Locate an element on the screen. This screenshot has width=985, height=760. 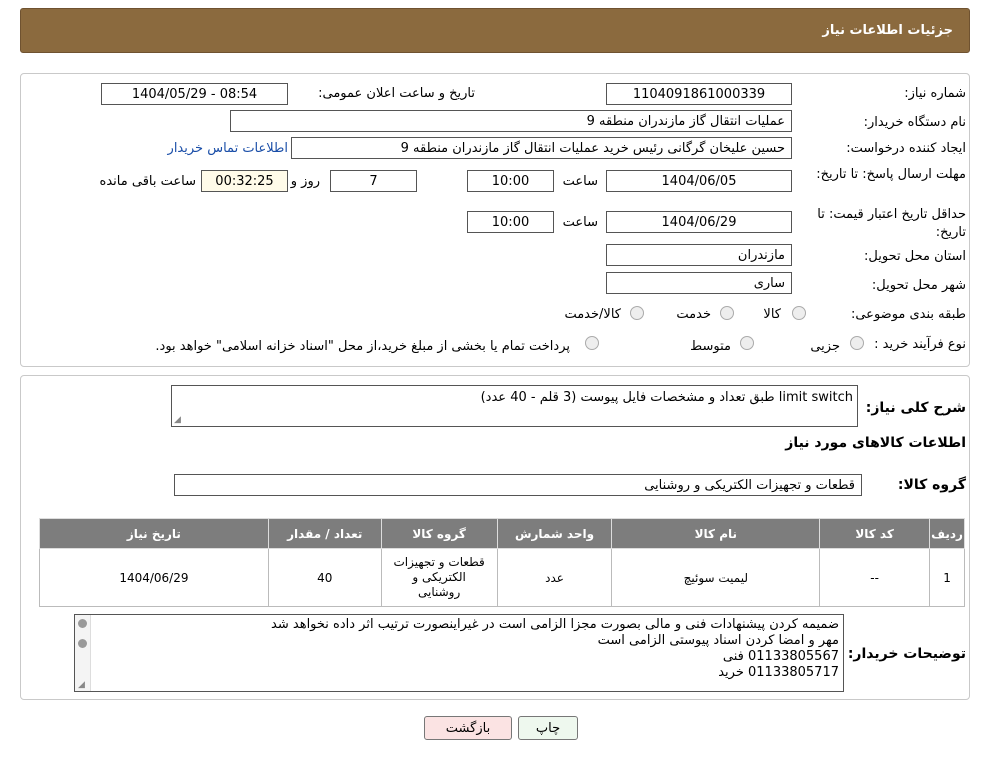
buyer-notes-scrollbar: ◢ is located at coordinates (83, 653).